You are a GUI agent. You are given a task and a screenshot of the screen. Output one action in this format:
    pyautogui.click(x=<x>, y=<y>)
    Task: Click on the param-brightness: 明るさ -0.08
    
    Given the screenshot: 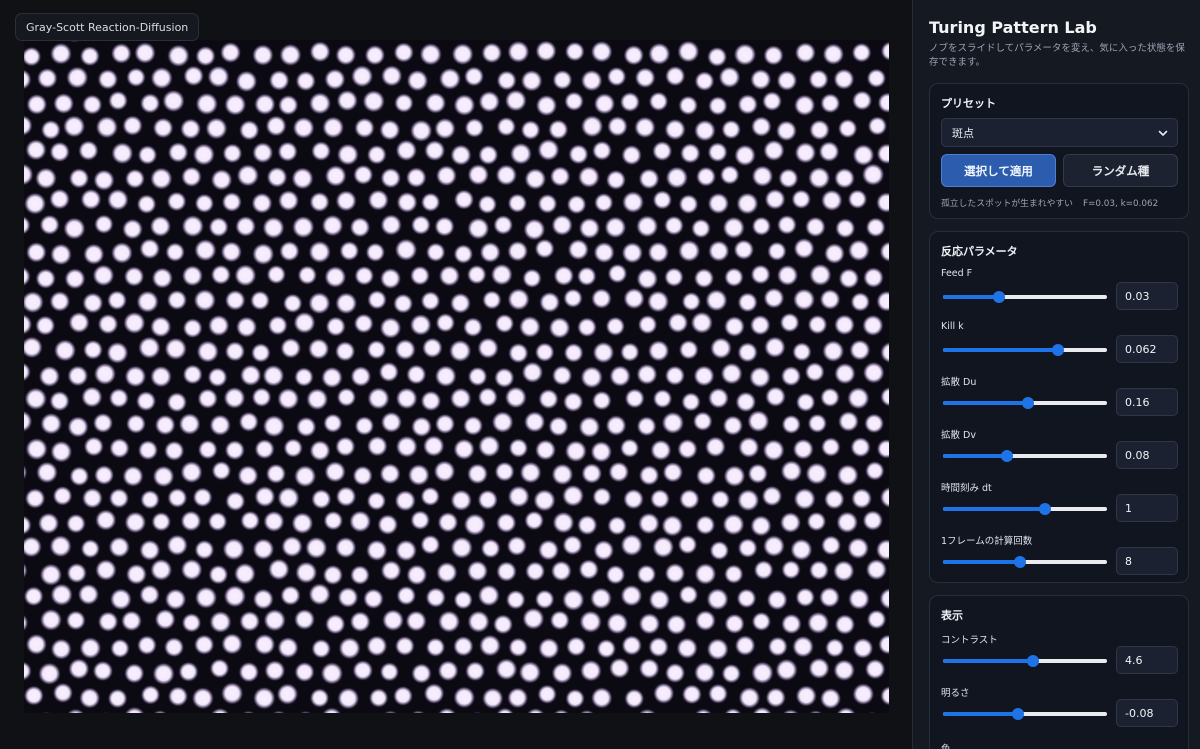 What is the action you would take?
    pyautogui.click(x=1061, y=710)
    